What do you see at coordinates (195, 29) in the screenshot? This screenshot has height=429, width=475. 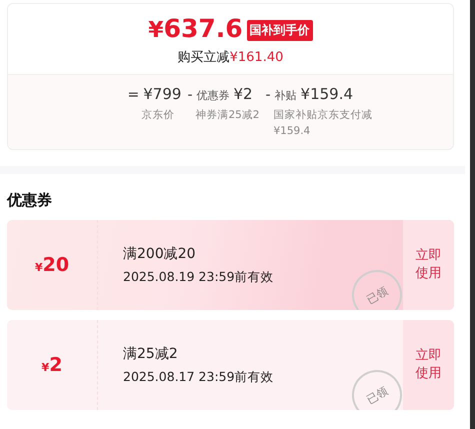 I see `final-price: ¥637.6` at bounding box center [195, 29].